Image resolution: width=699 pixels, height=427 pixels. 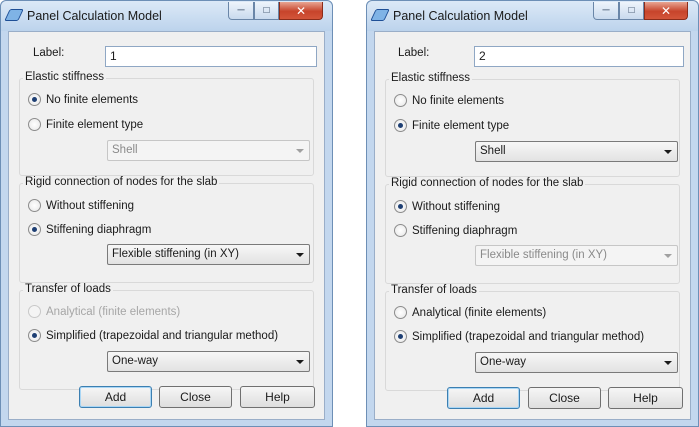 What do you see at coordinates (211, 56) in the screenshot?
I see `label-input: 1` at bounding box center [211, 56].